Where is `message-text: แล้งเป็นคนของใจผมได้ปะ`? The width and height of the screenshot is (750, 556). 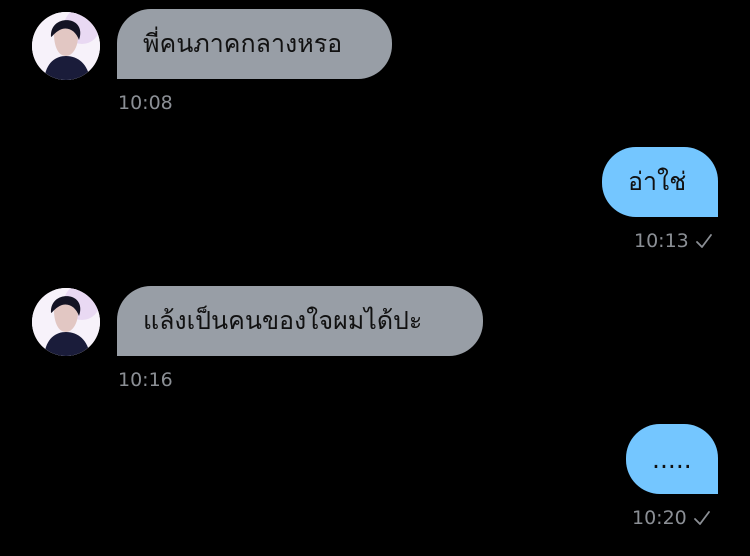
message-text: แล้งเป็นคนของใจผมได้ปะ is located at coordinates (283, 320).